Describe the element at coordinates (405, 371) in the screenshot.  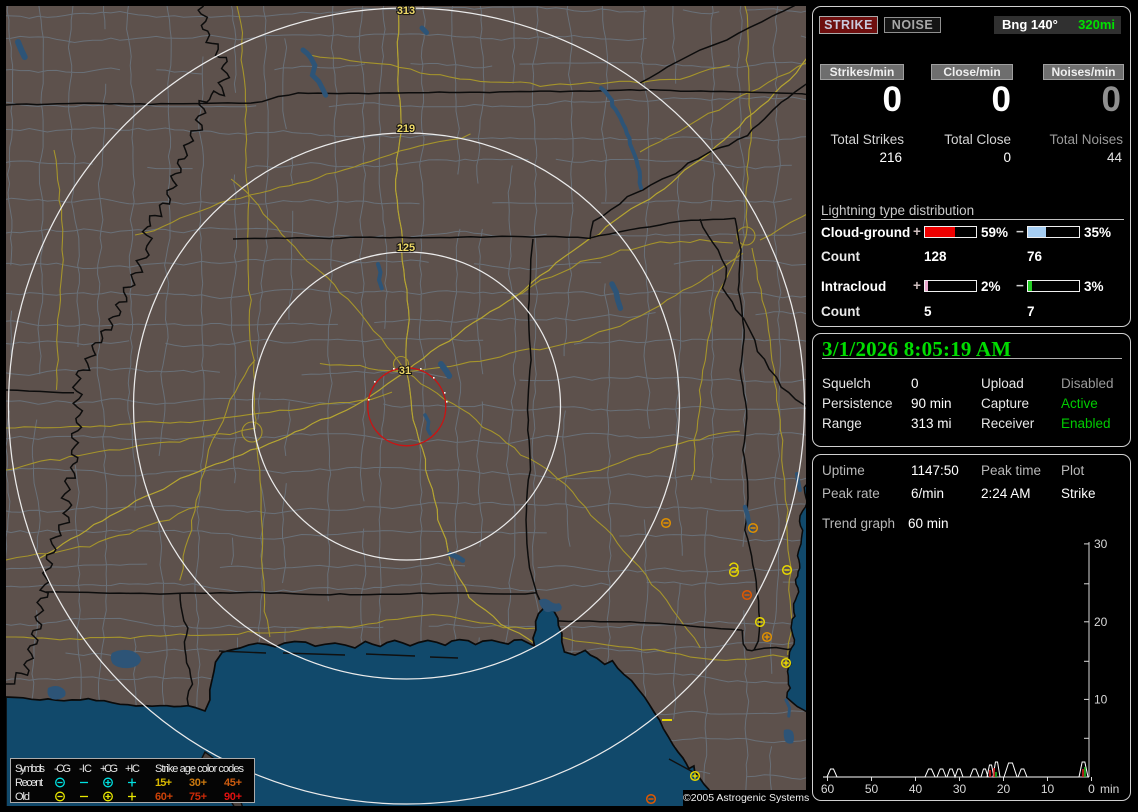
I see `svg-text: 31` at that location.